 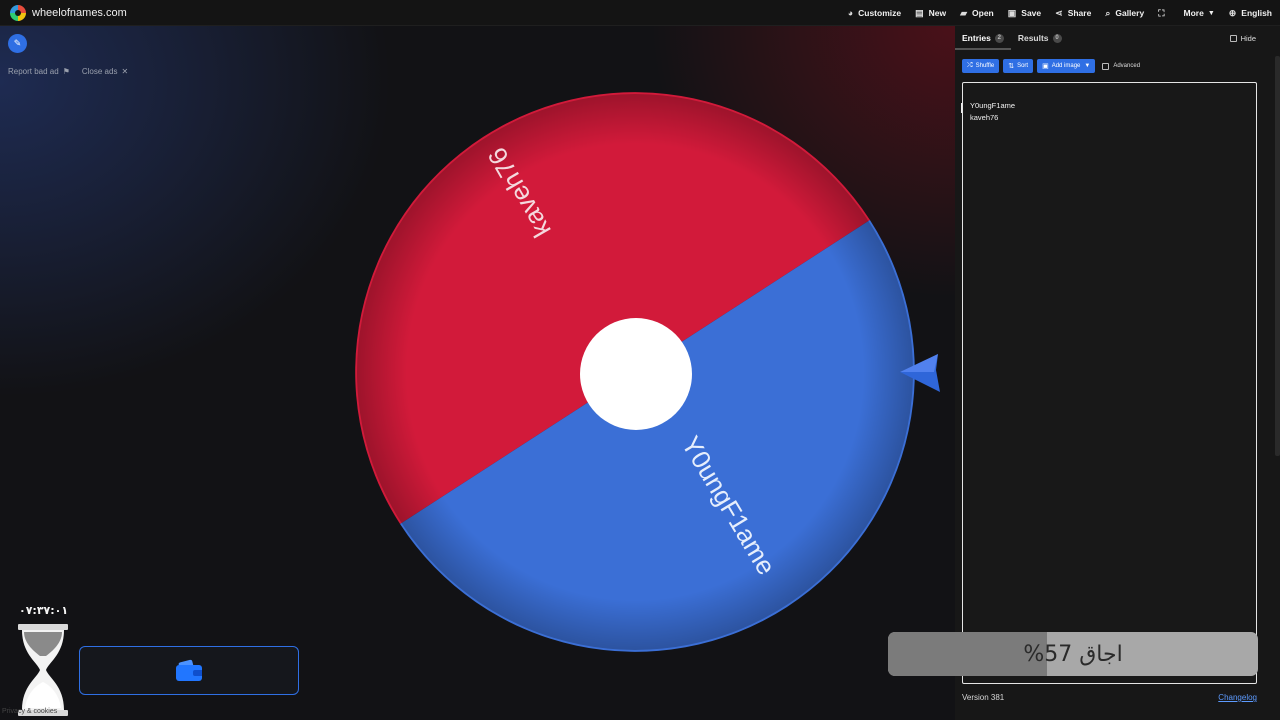 I want to click on entry-line: Y0ungF1ame, so click(x=993, y=105).